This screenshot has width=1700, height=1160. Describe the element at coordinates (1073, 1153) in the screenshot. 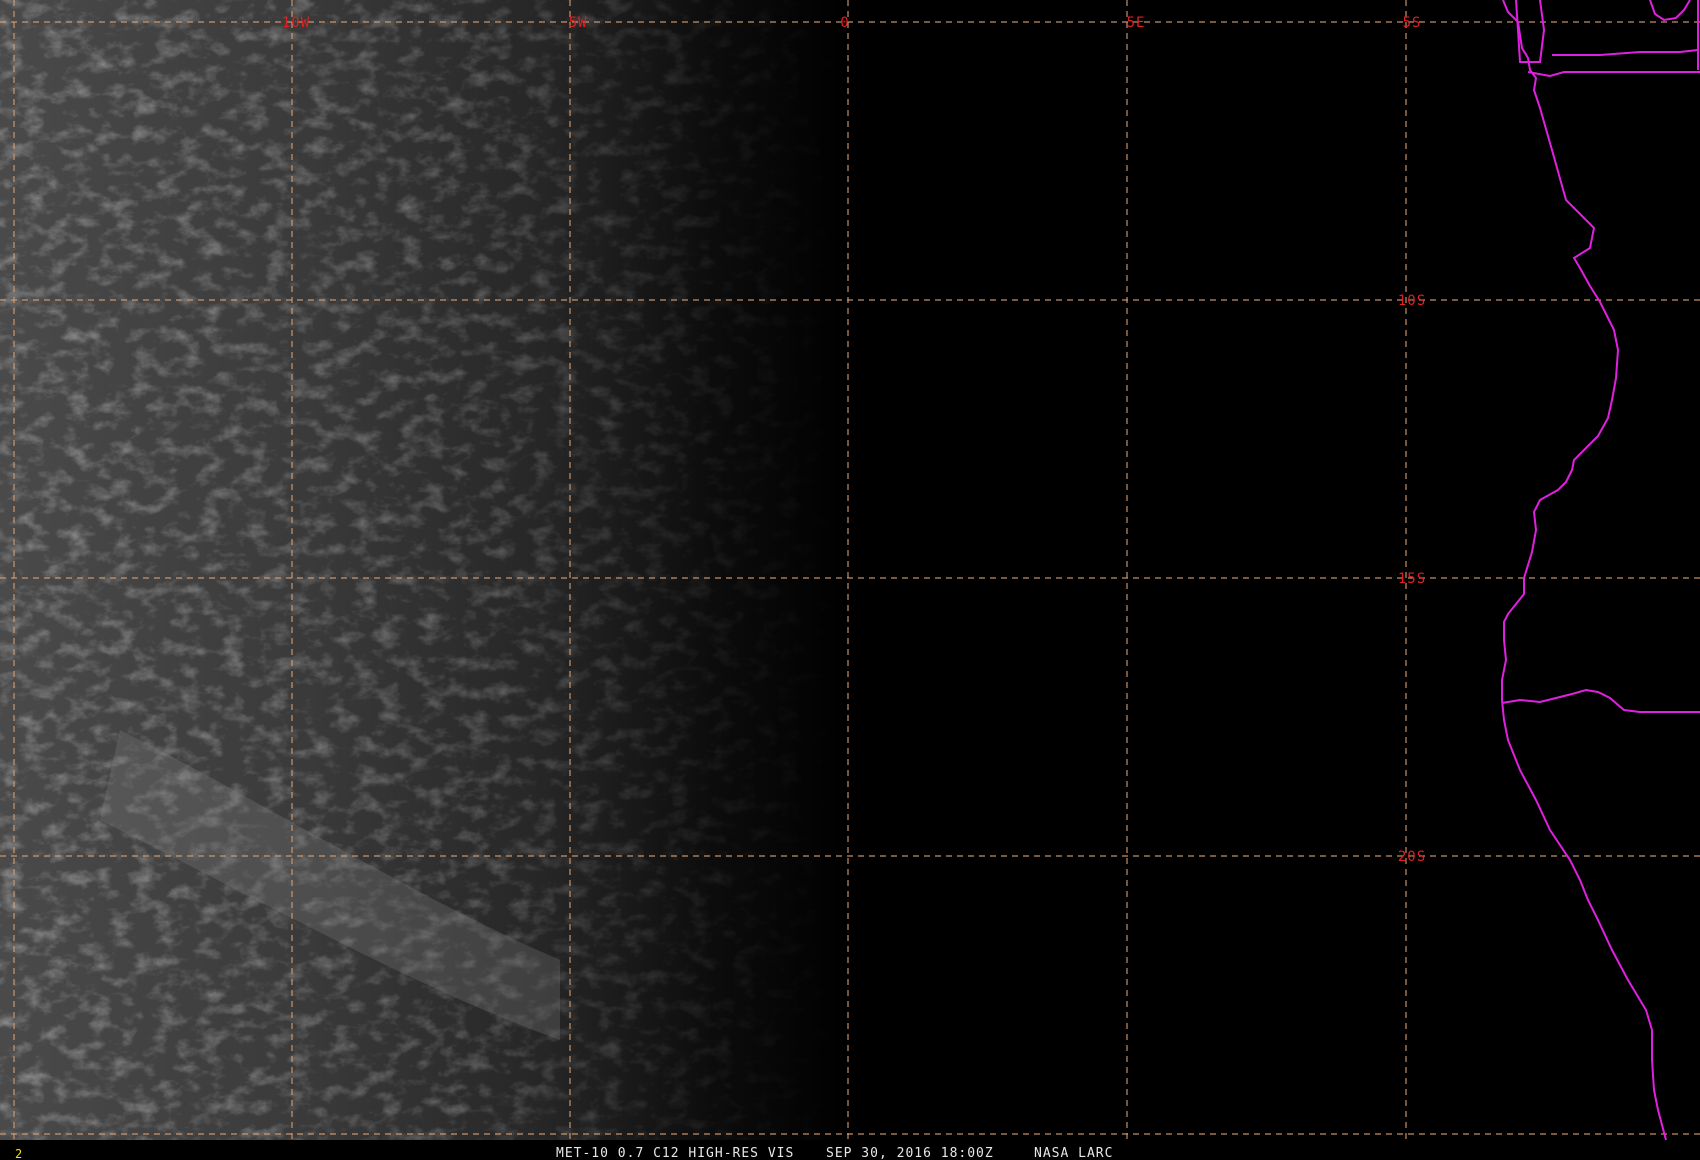

I see `caption-source: NASA LARC` at that location.